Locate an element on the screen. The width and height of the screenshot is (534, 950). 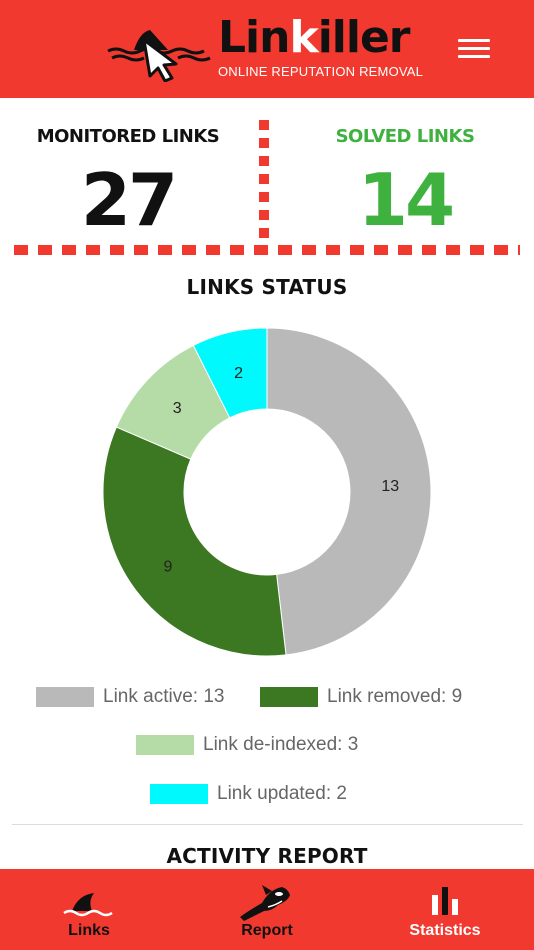
legend-item: Link updated: 2 is located at coordinates (248, 794).